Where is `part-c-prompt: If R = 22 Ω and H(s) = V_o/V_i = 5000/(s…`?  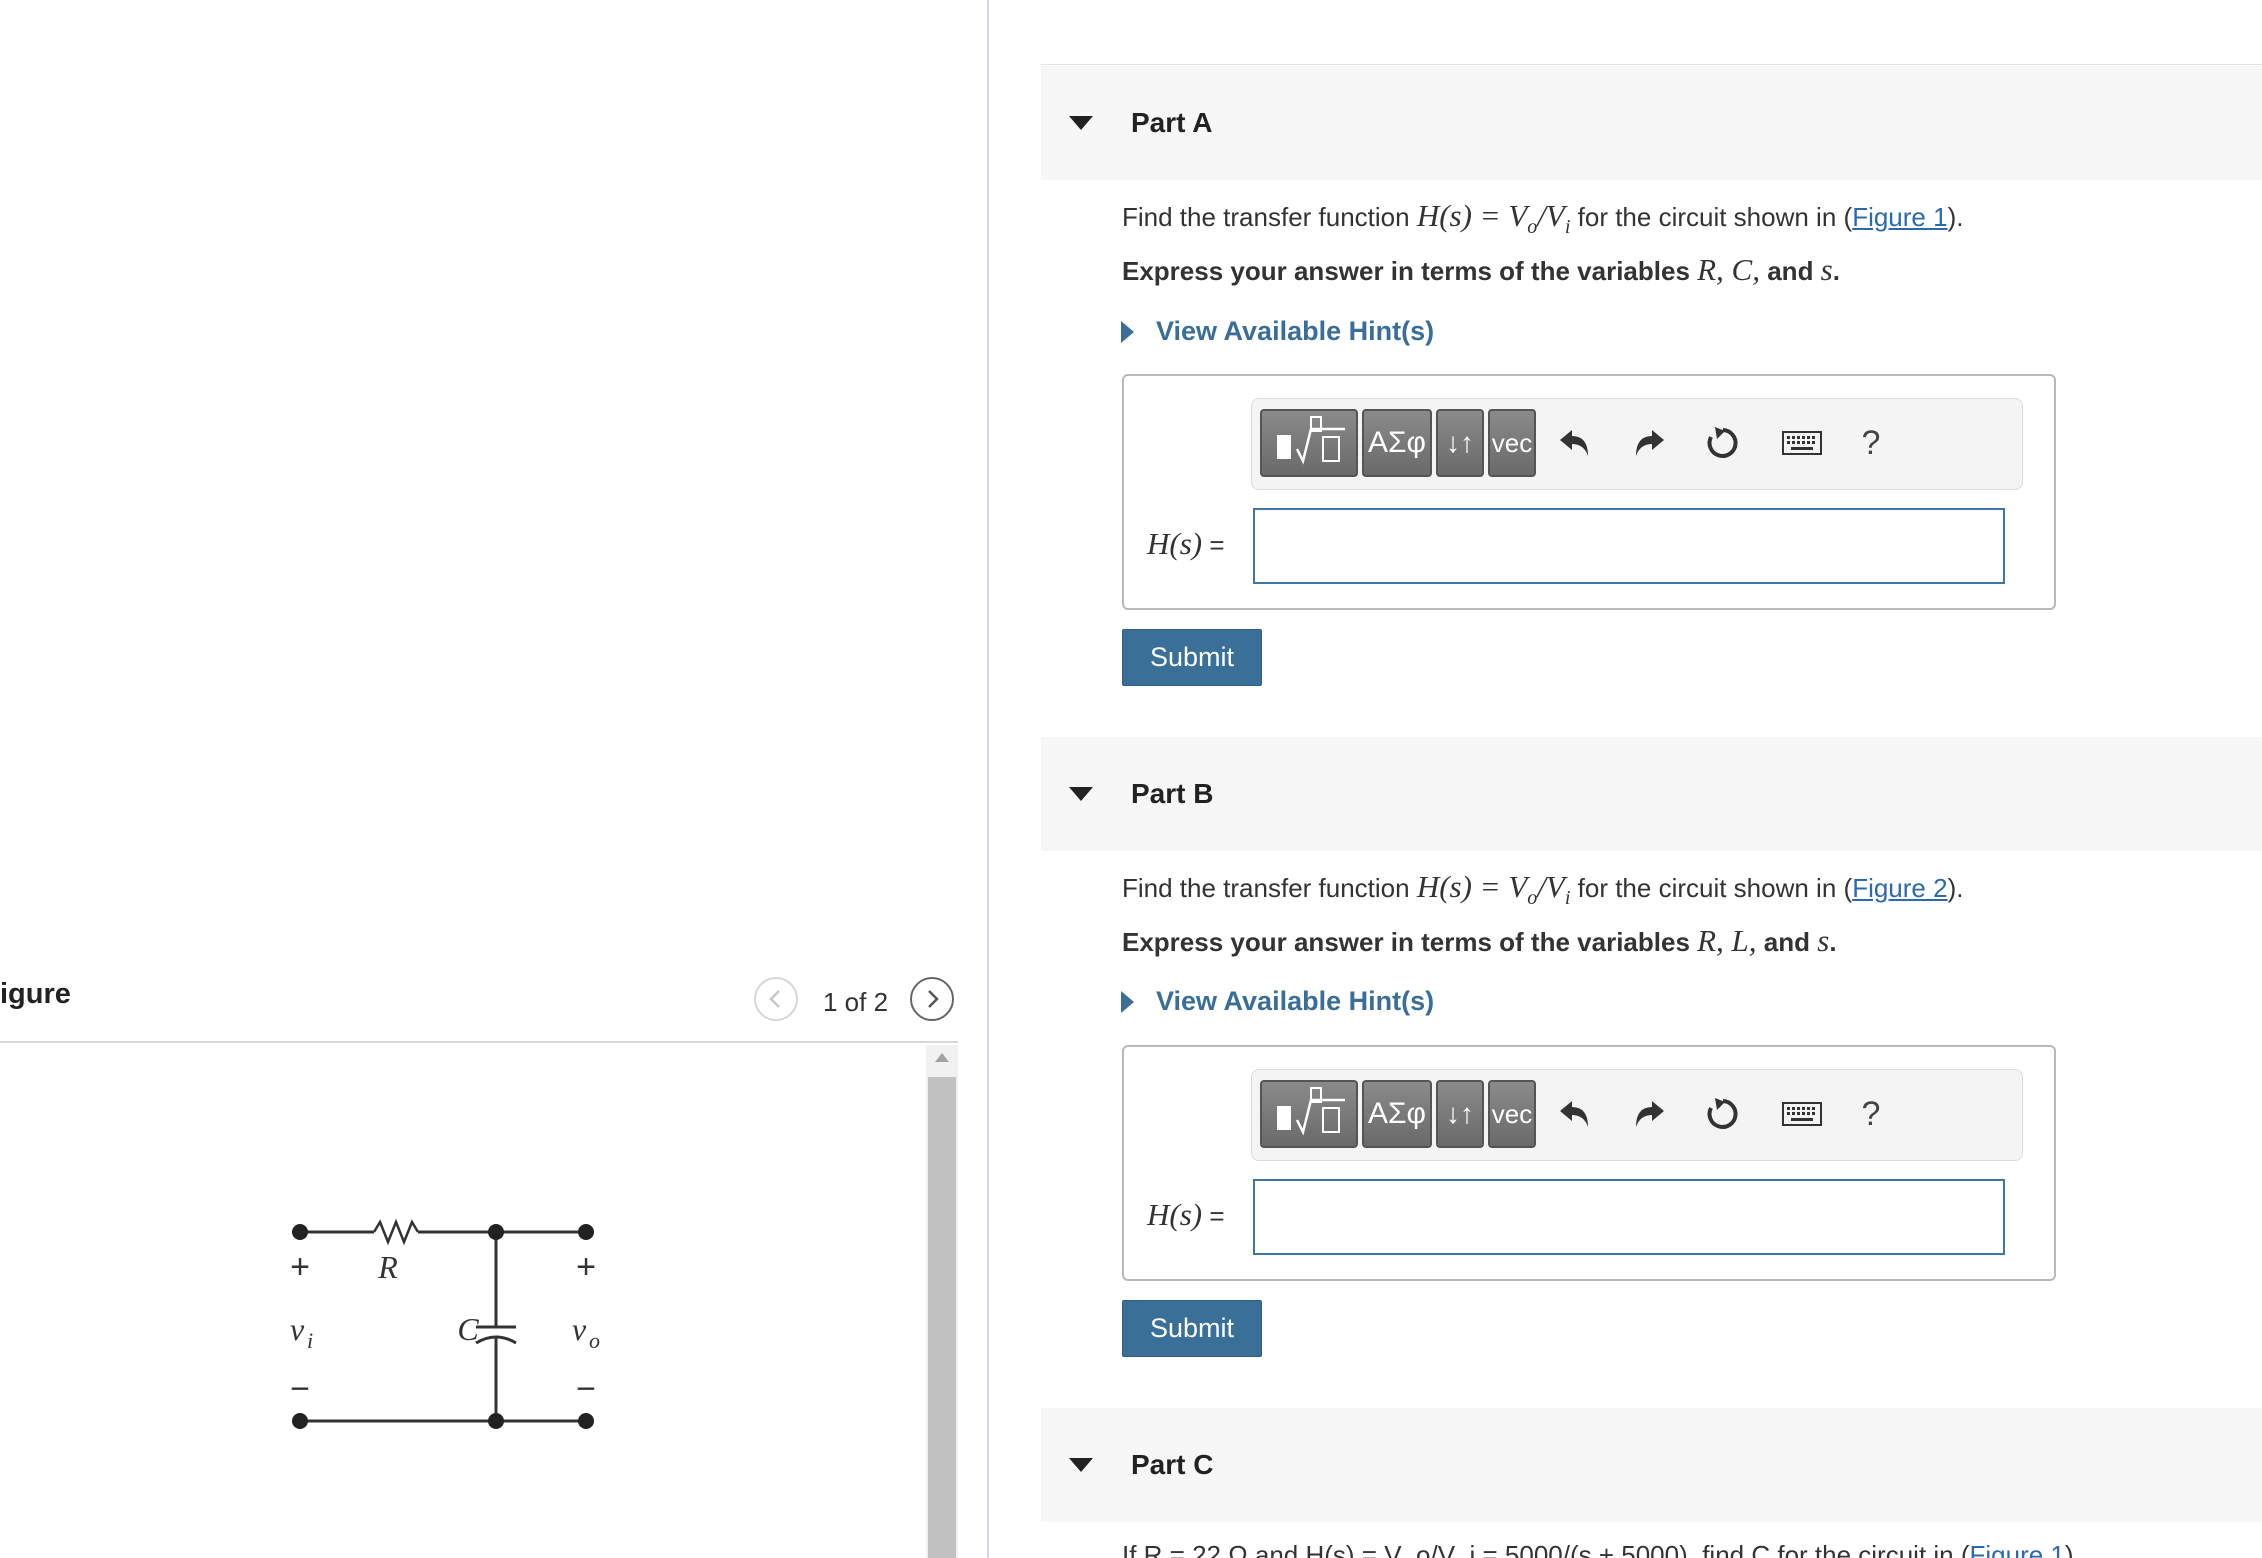
part-c-prompt: If R = 22 Ω and H(s) = V_o/V_i = 5000/(s… is located at coordinates (1601, 1549).